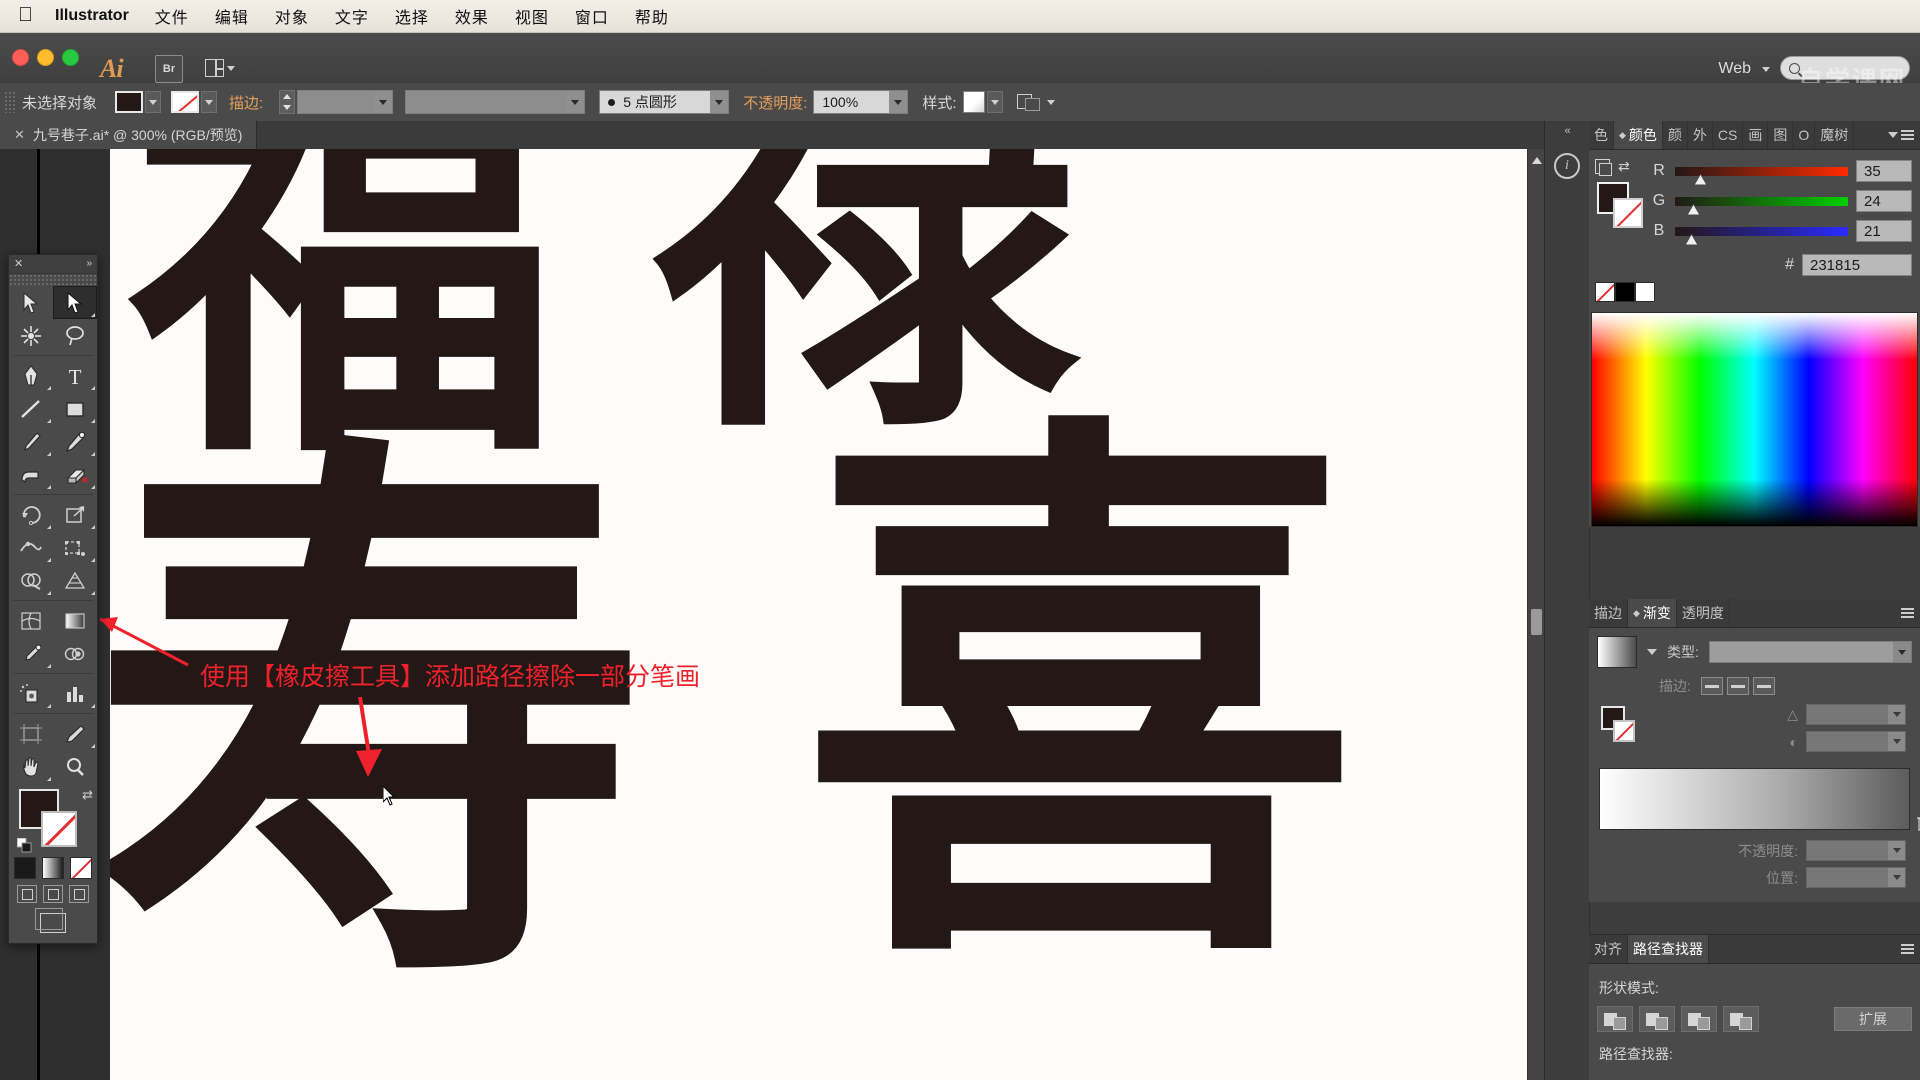 This screenshot has height=1080, width=1920. What do you see at coordinates (89, 264) in the screenshot?
I see `collapse-icon: »` at bounding box center [89, 264].